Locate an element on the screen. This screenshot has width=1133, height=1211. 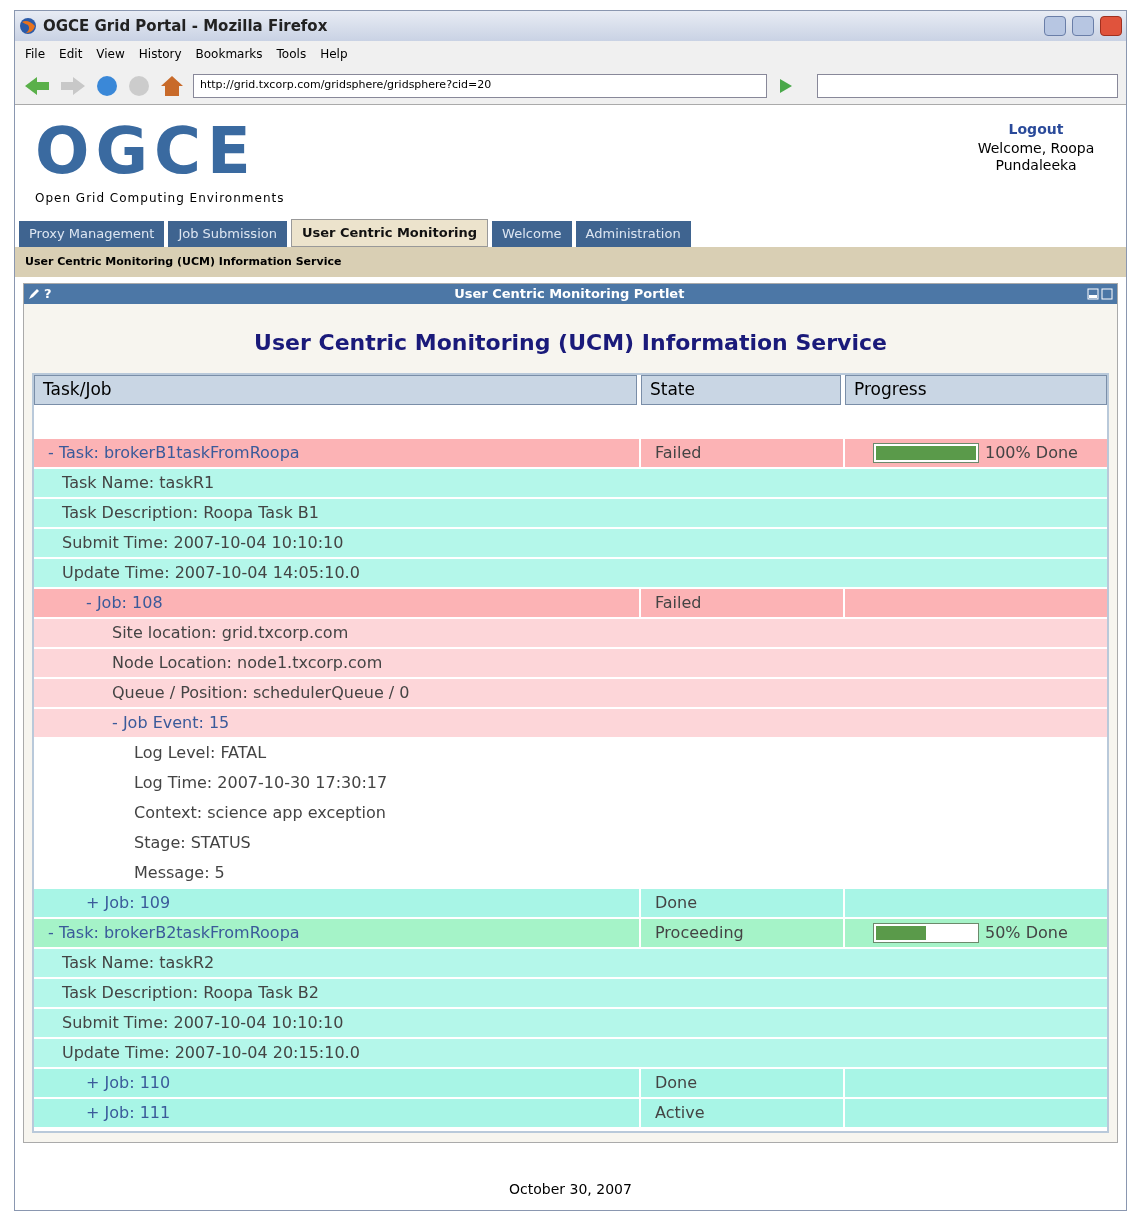
logout-link: Logout is located at coordinates (1036, 129).